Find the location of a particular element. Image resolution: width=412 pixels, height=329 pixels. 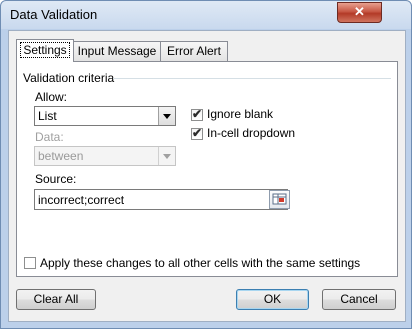

tab-settings: Settings is located at coordinates (45, 50).